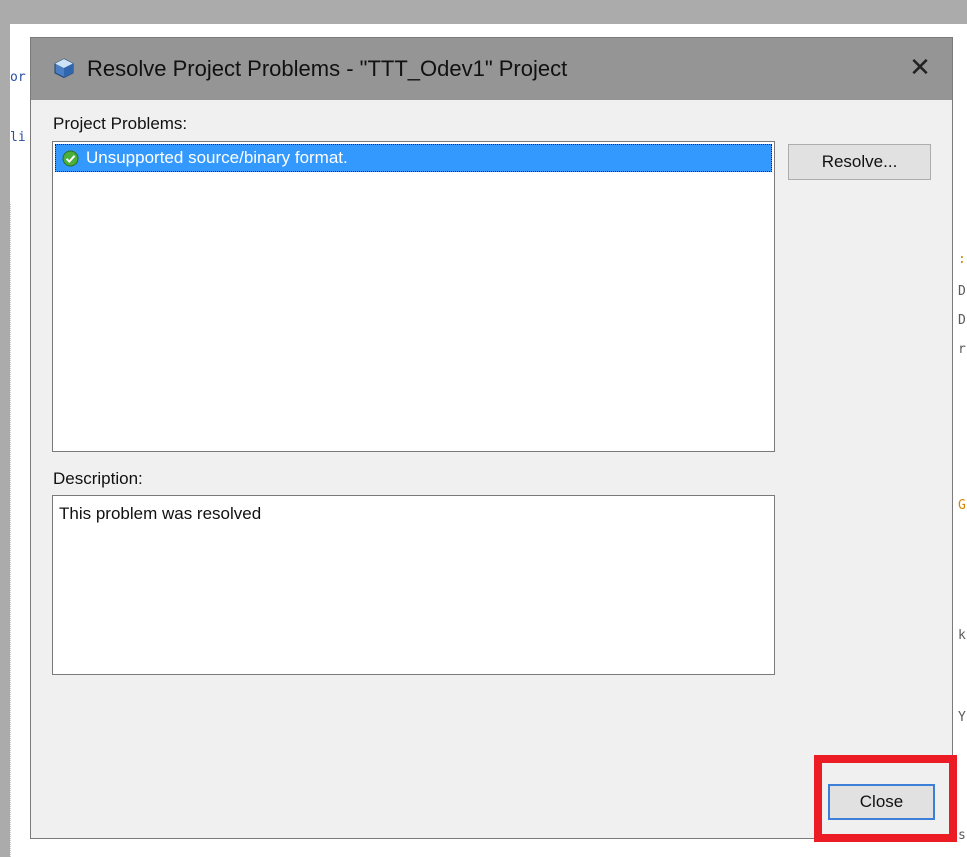 Image resolution: width=967 pixels, height=857 pixels. What do you see at coordinates (962, 505) in the screenshot?
I see `code-fragment: G` at bounding box center [962, 505].